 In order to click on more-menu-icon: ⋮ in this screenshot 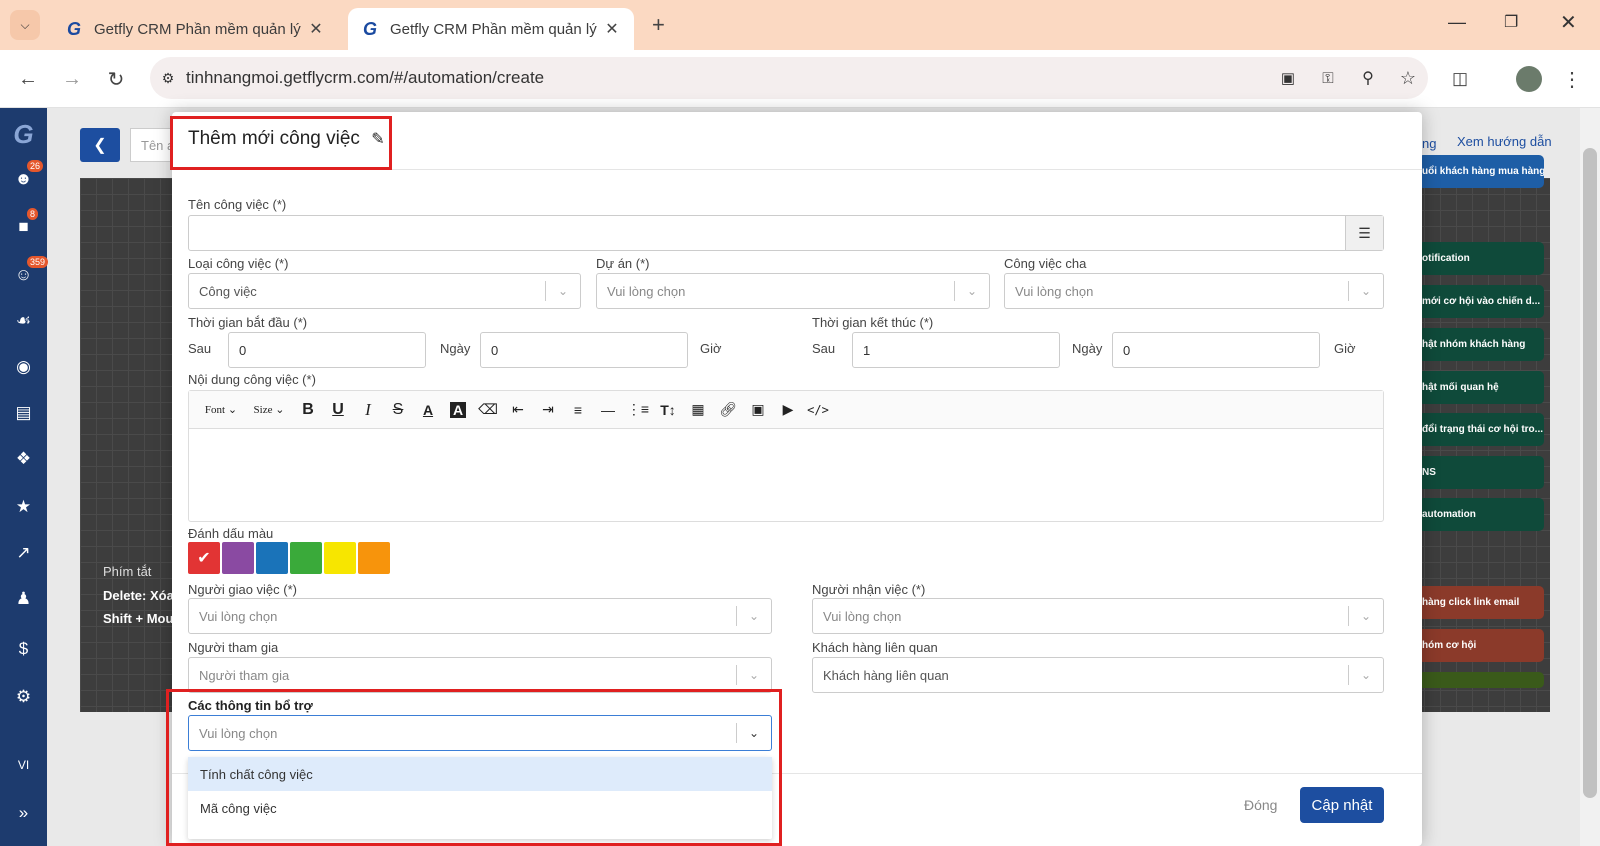, I will do `click(1572, 79)`.